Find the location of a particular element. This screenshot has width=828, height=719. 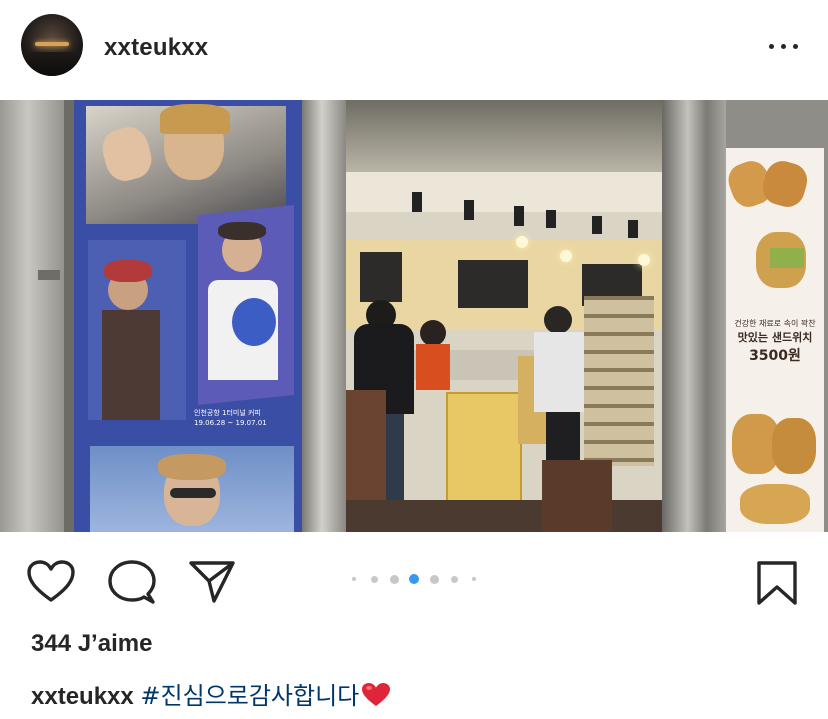

caption-username: xxteukxx is located at coordinates (82, 696).